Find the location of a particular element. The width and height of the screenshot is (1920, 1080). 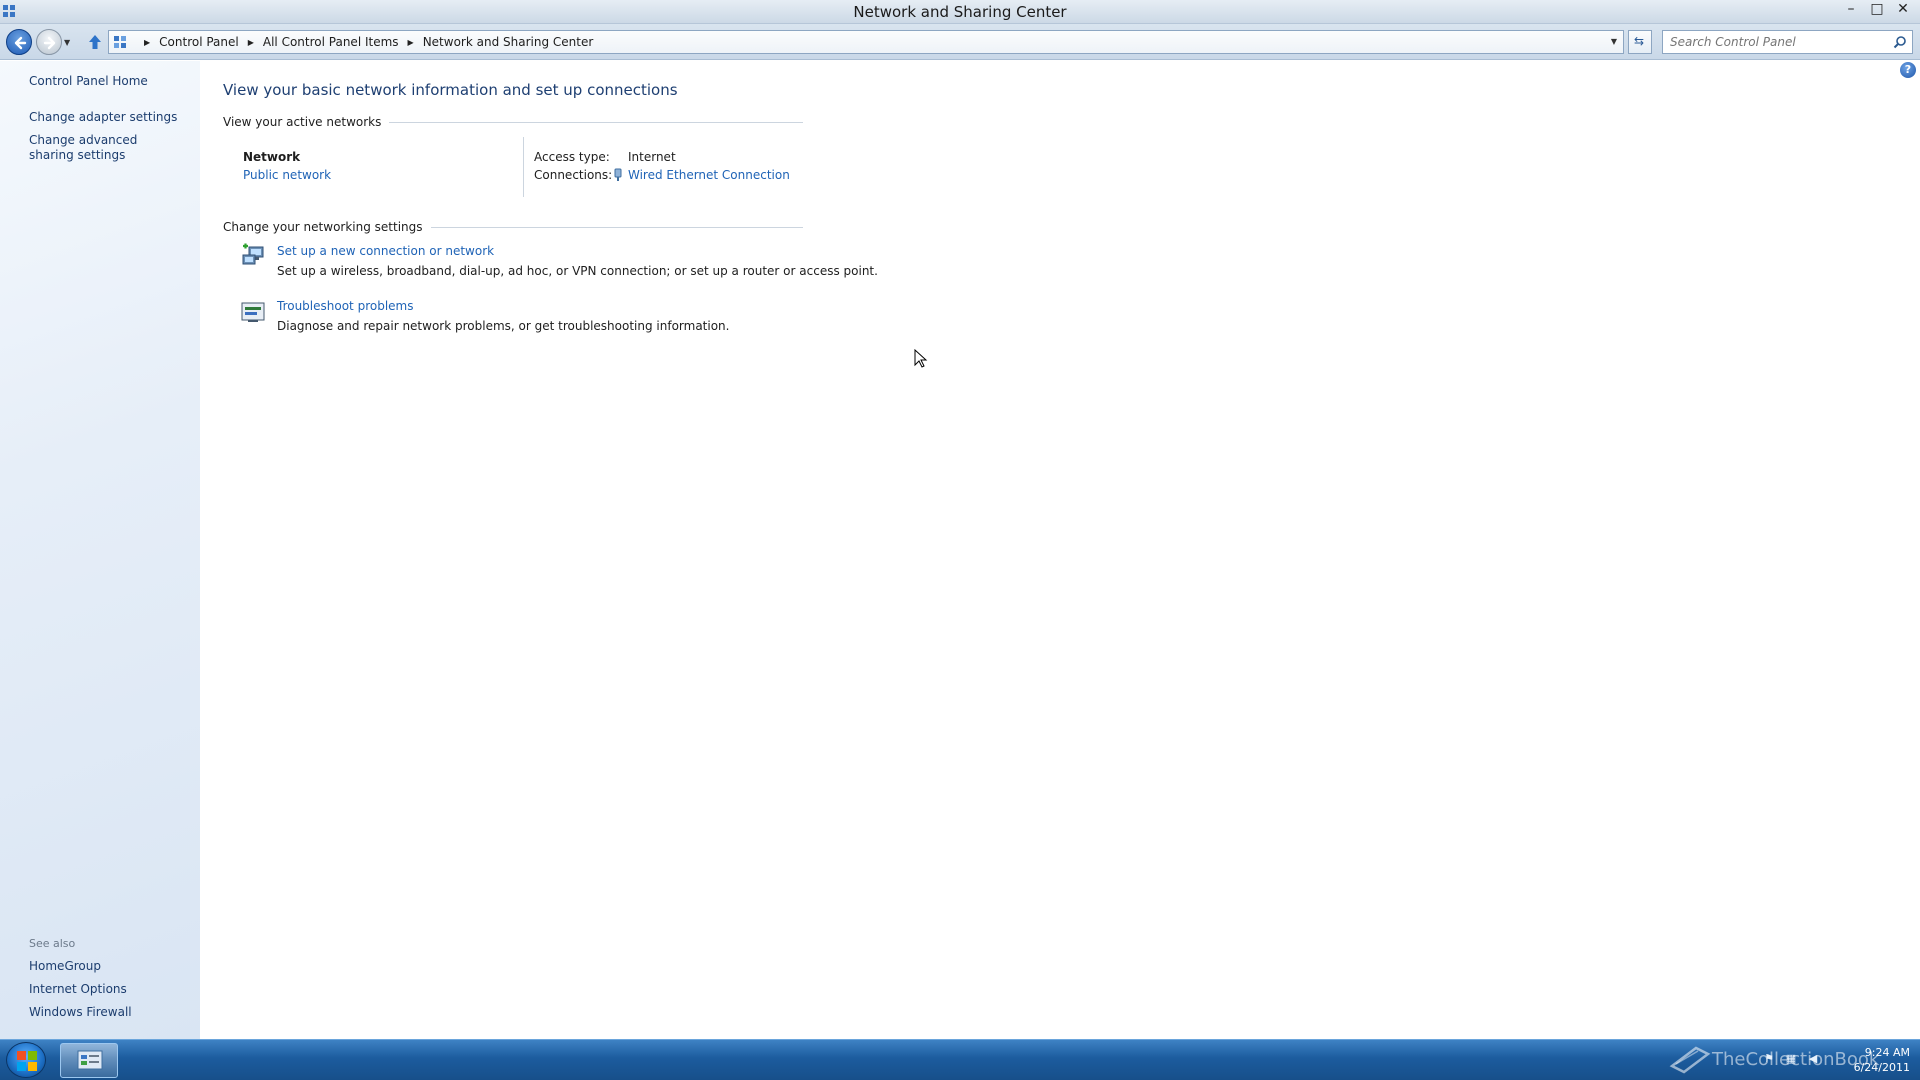

network-category-link: Public network is located at coordinates (287, 175).